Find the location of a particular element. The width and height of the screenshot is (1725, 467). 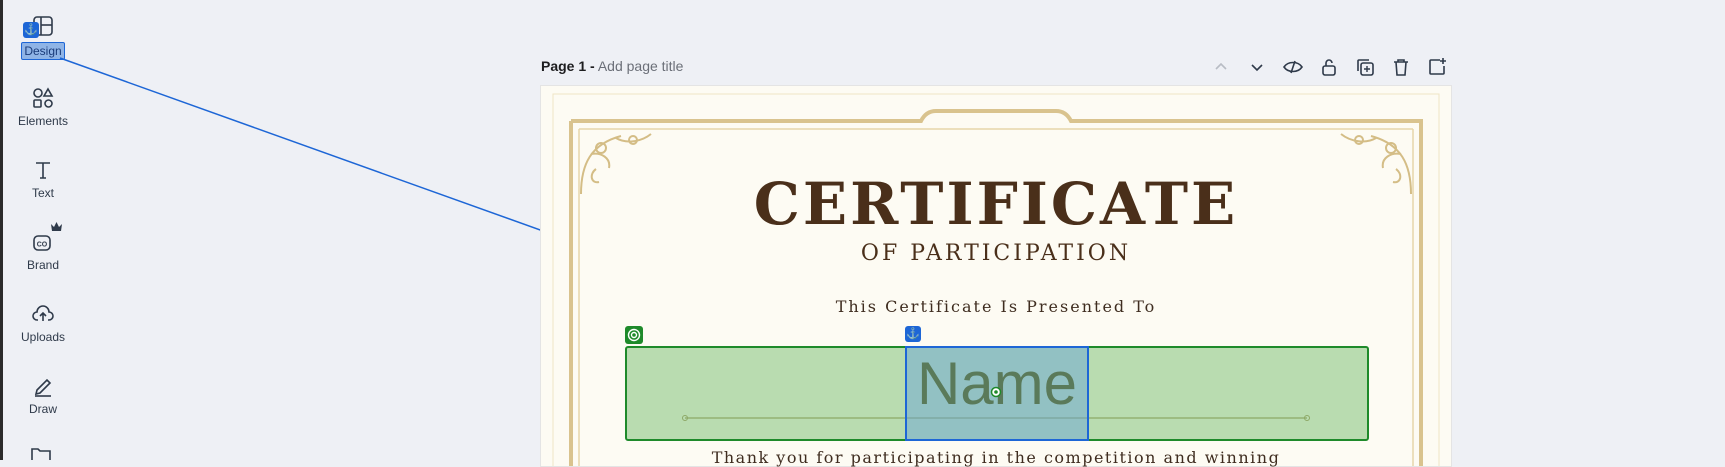

lock-icon is located at coordinates (1329, 67).